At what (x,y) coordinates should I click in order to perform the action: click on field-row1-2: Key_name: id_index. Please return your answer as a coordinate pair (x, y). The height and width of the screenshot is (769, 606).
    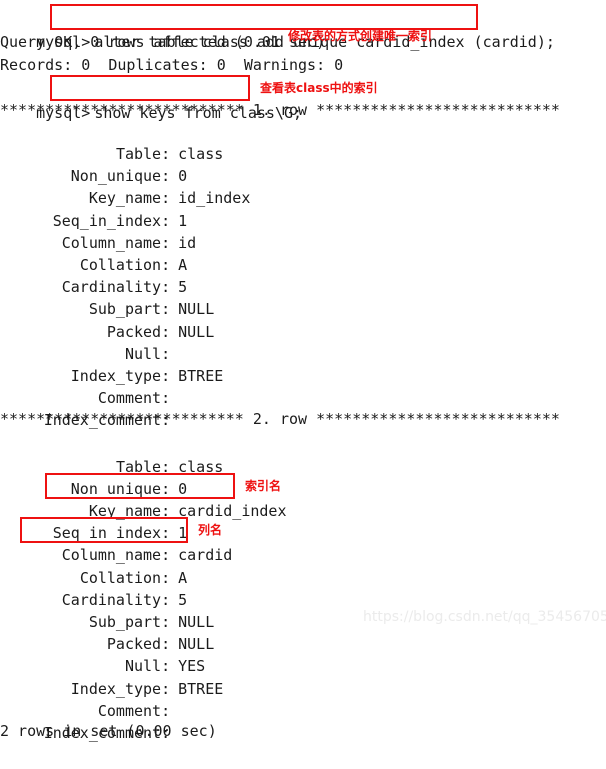
    Looking at the image, I should click on (125, 184).